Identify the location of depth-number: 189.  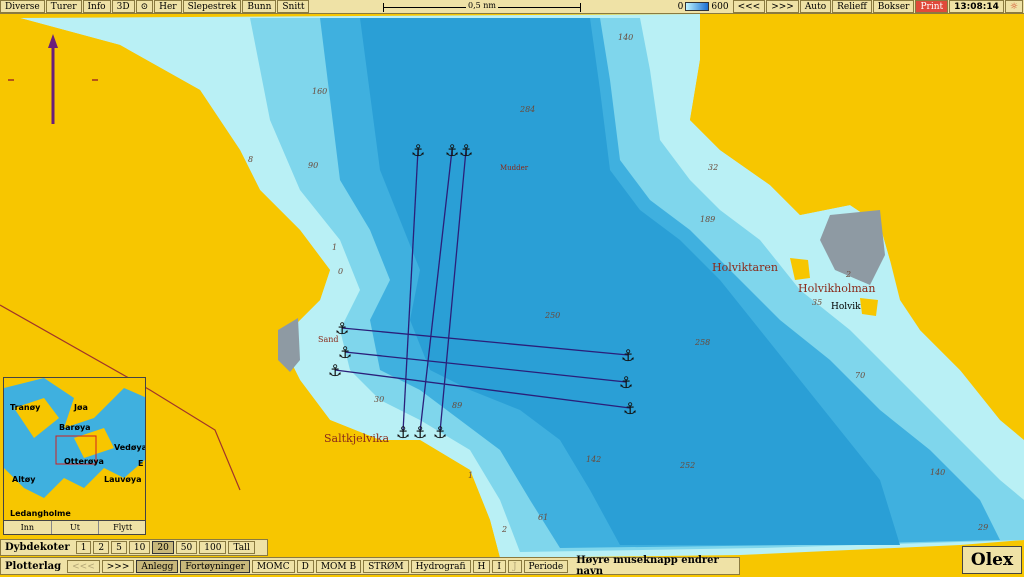
(707, 219).